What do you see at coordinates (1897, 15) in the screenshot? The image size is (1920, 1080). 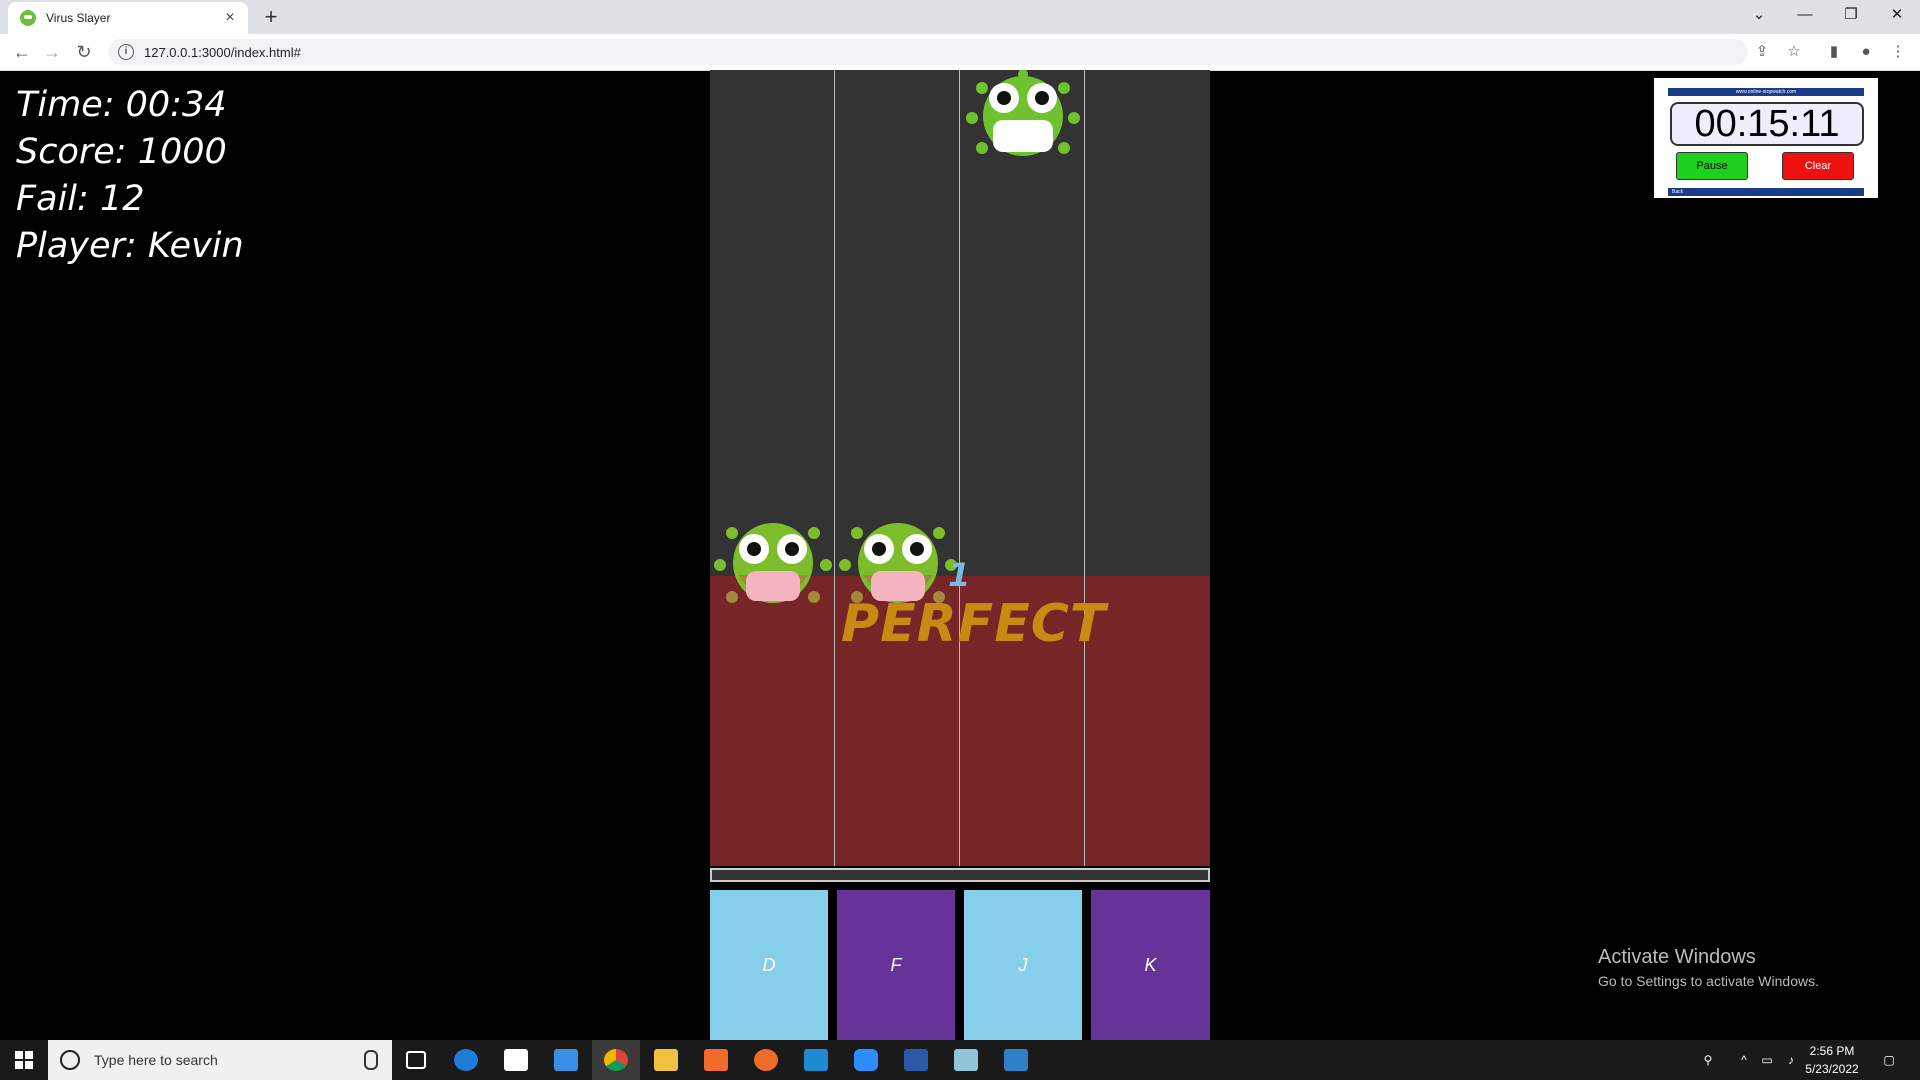 I see `close-window-button: ✕` at bounding box center [1897, 15].